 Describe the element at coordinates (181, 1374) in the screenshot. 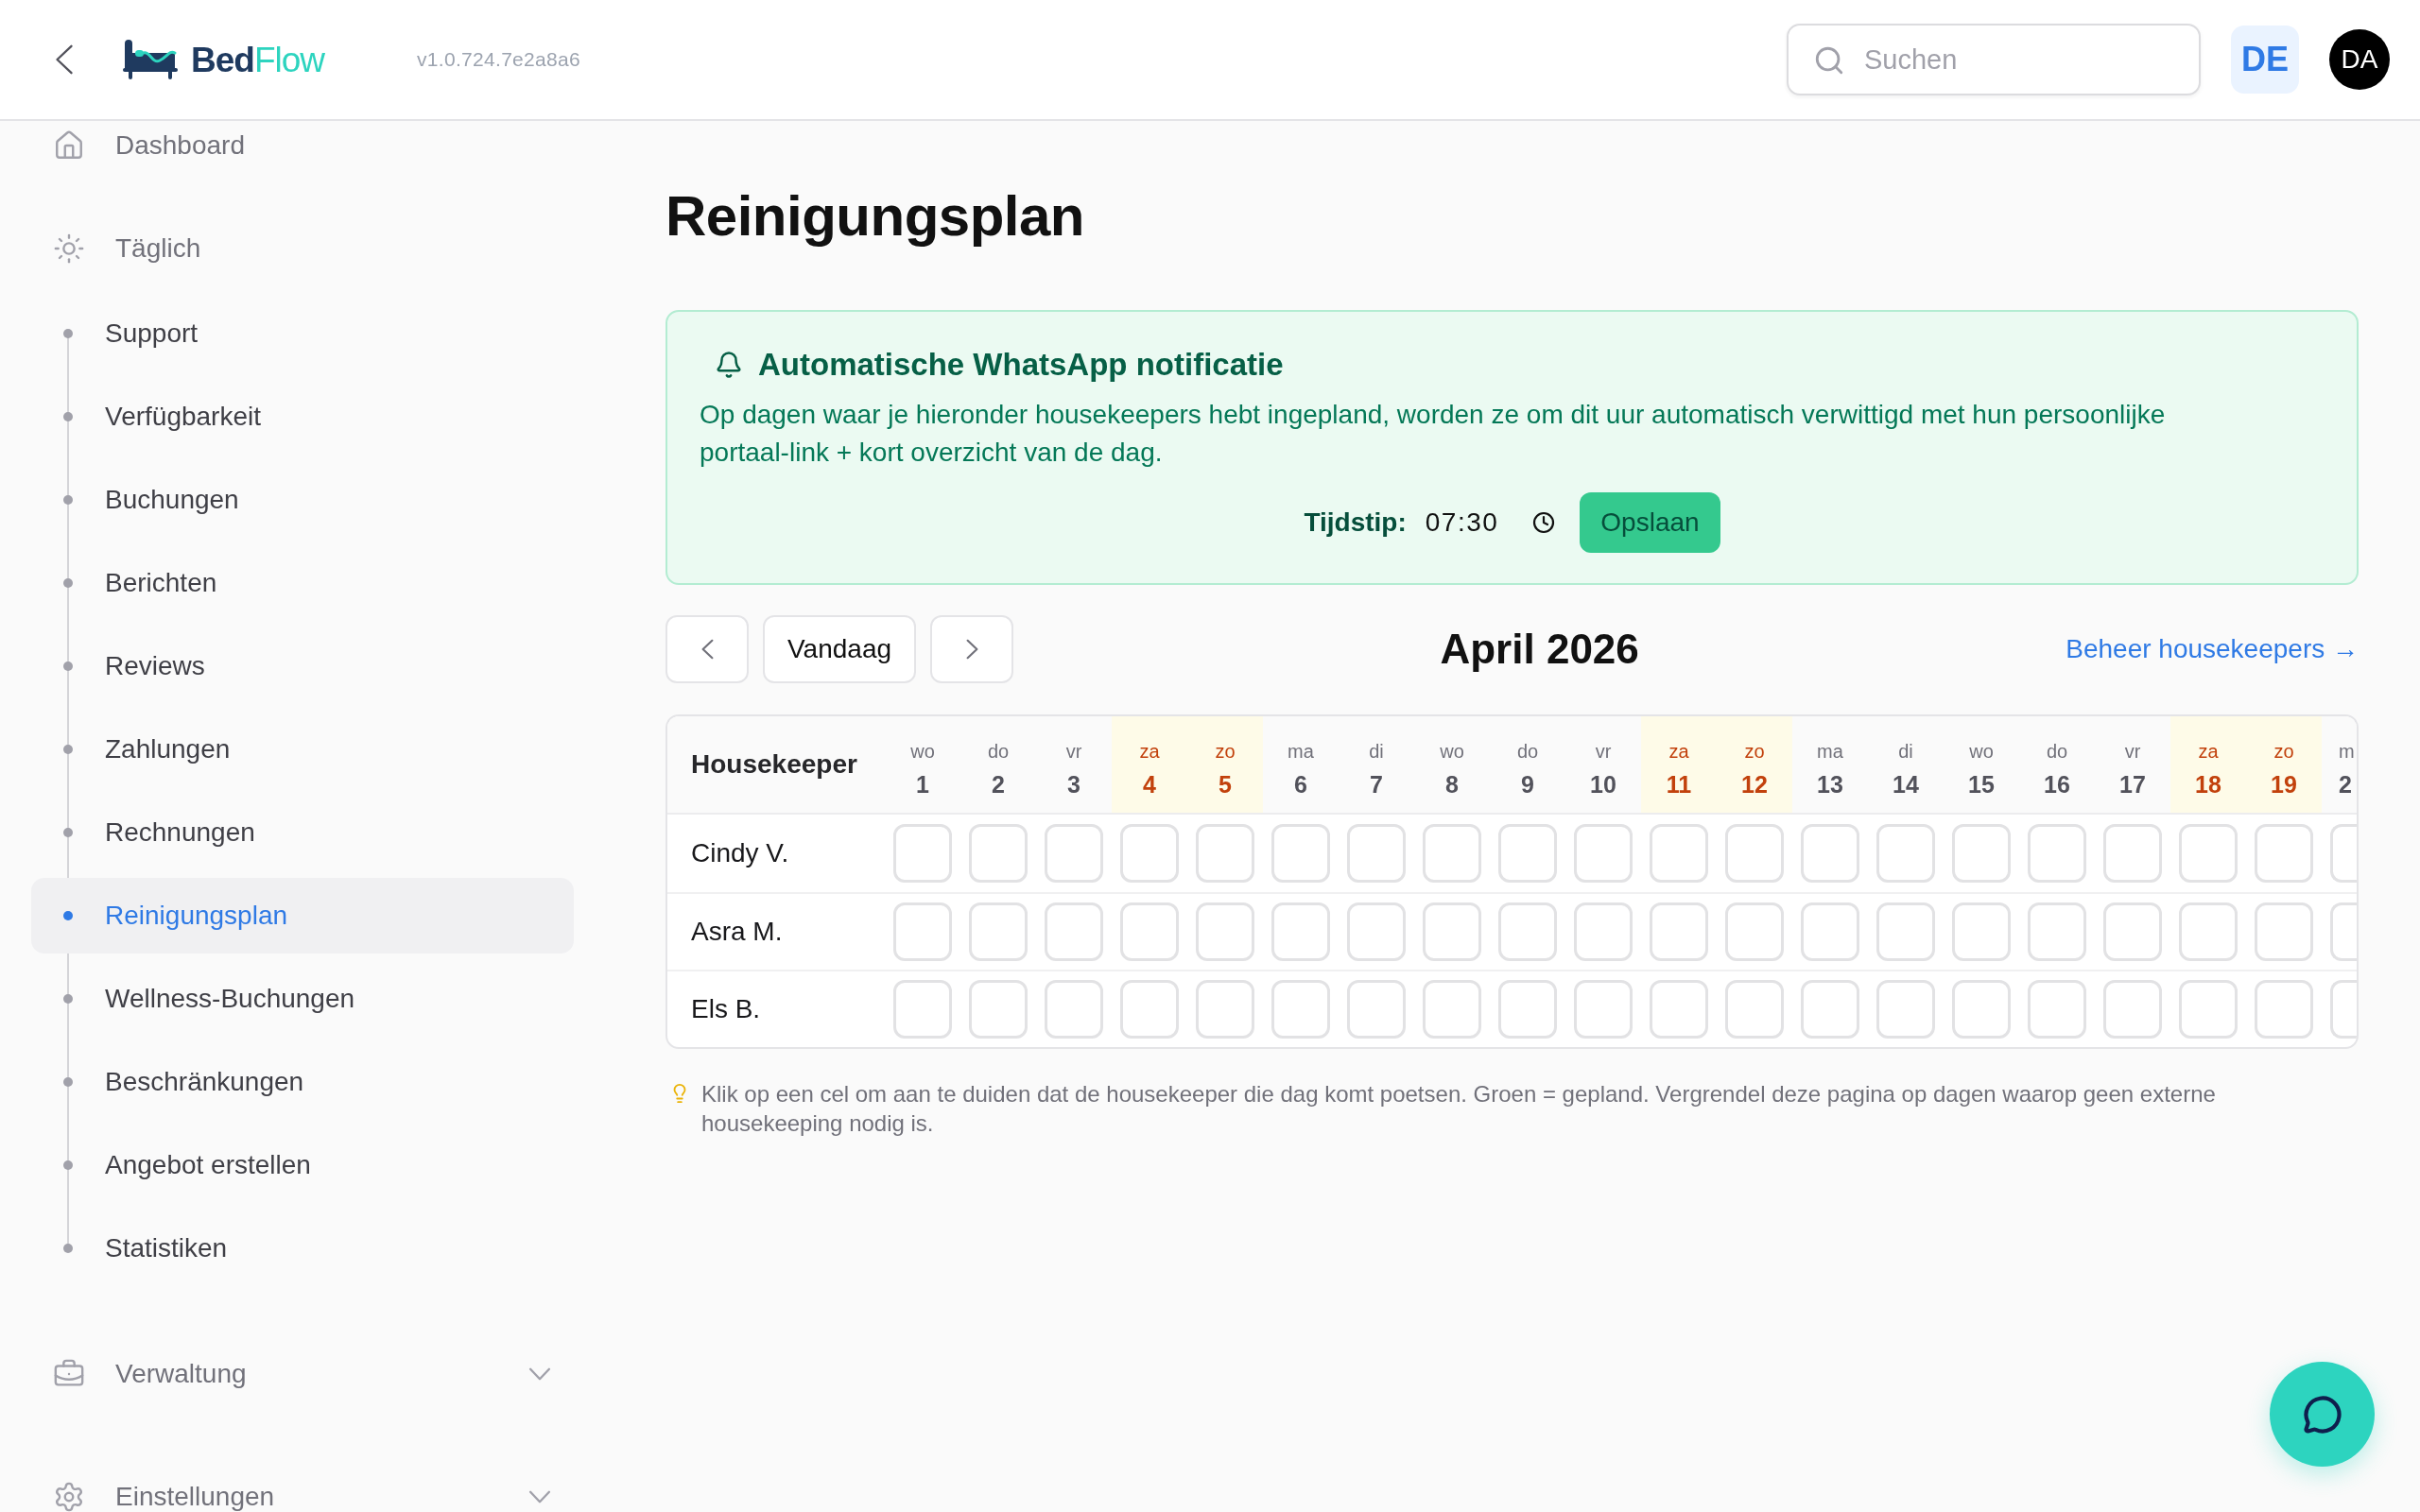

I see `sidebar-item: Verwaltung` at that location.